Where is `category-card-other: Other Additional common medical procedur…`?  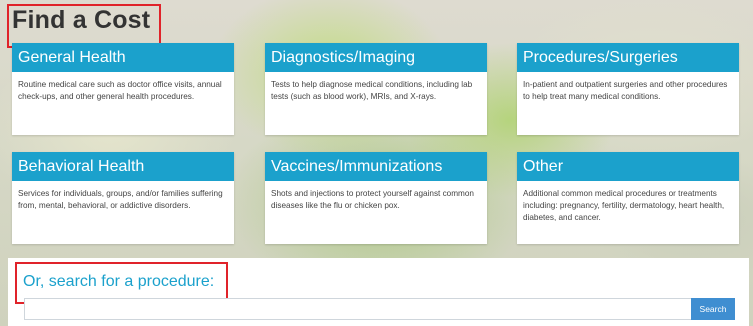
category-card-other: Other Additional common medical procedur… is located at coordinates (628, 198).